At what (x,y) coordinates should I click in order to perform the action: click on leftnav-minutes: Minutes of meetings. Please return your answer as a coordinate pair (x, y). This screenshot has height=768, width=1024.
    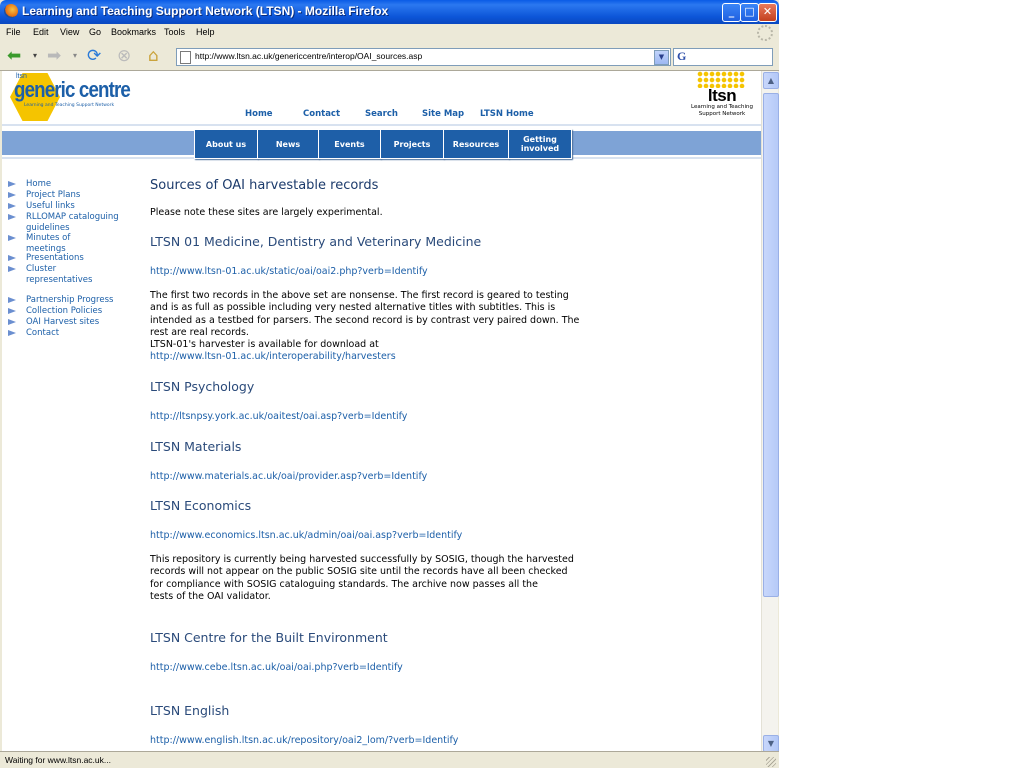
    Looking at the image, I should click on (69, 243).